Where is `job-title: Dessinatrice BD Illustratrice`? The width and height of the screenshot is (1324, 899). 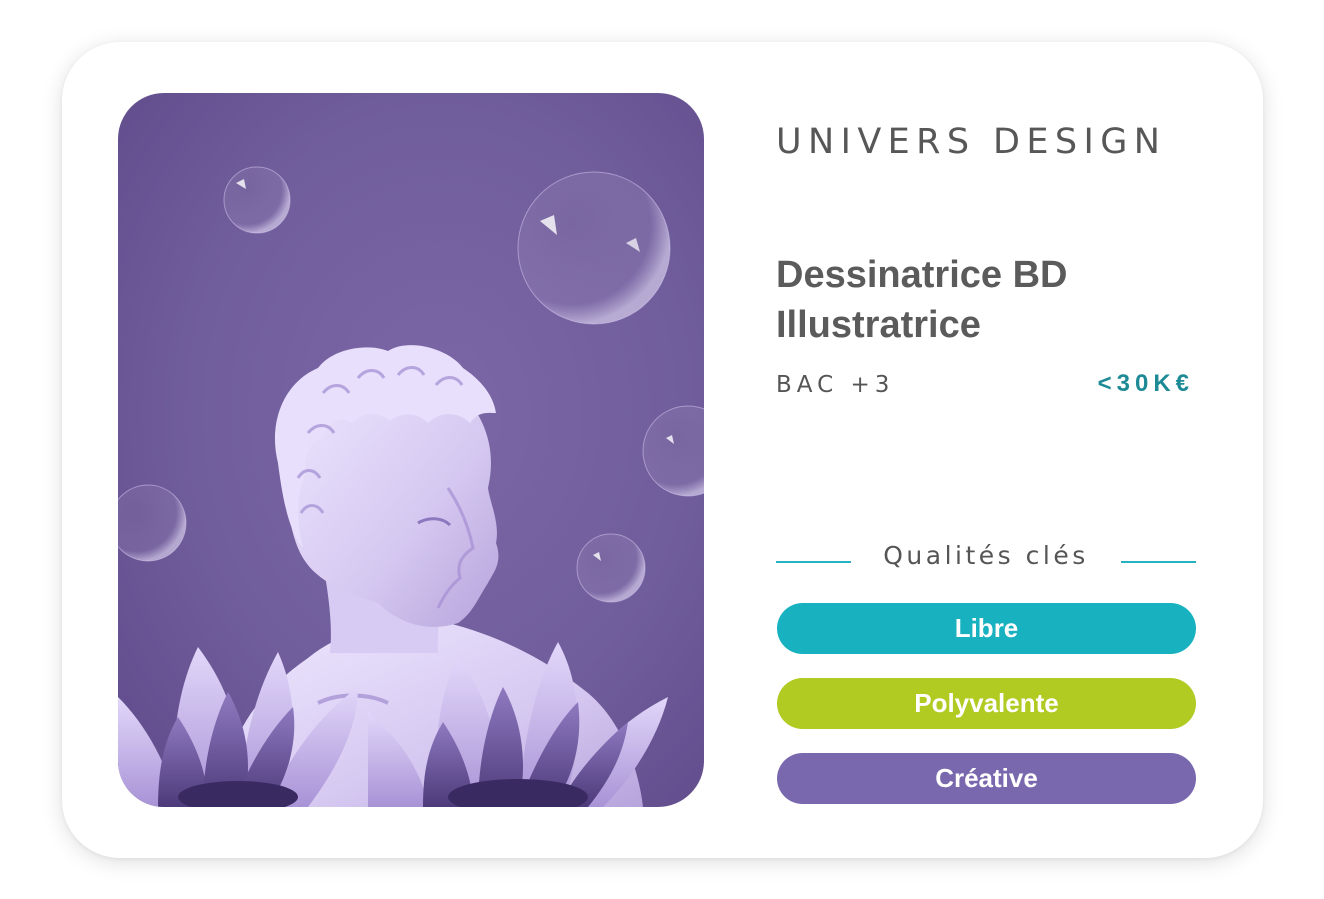 job-title: Dessinatrice BD Illustratrice is located at coordinates (991, 300).